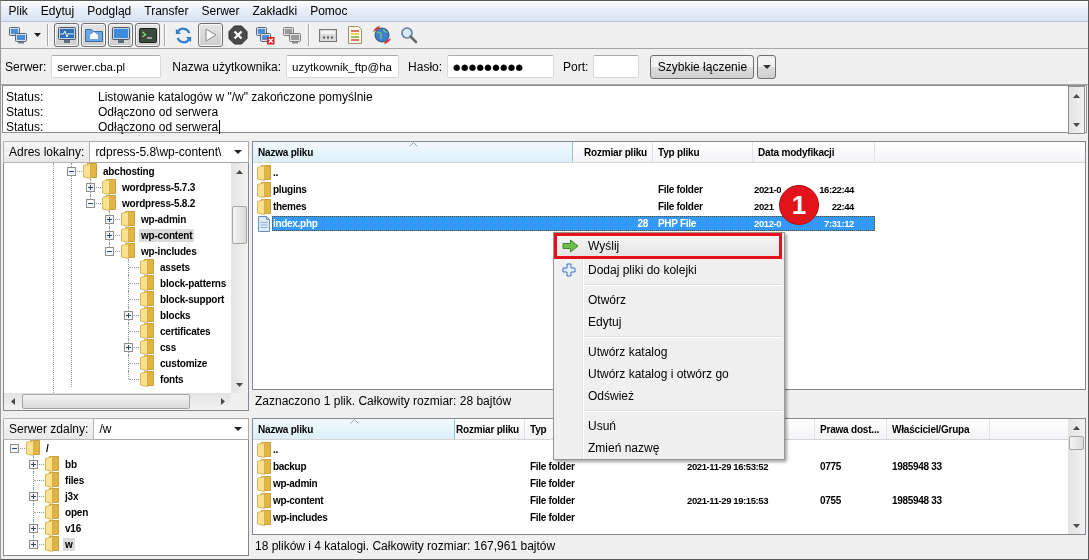  I want to click on file-name: wp-includes, so click(300, 517).